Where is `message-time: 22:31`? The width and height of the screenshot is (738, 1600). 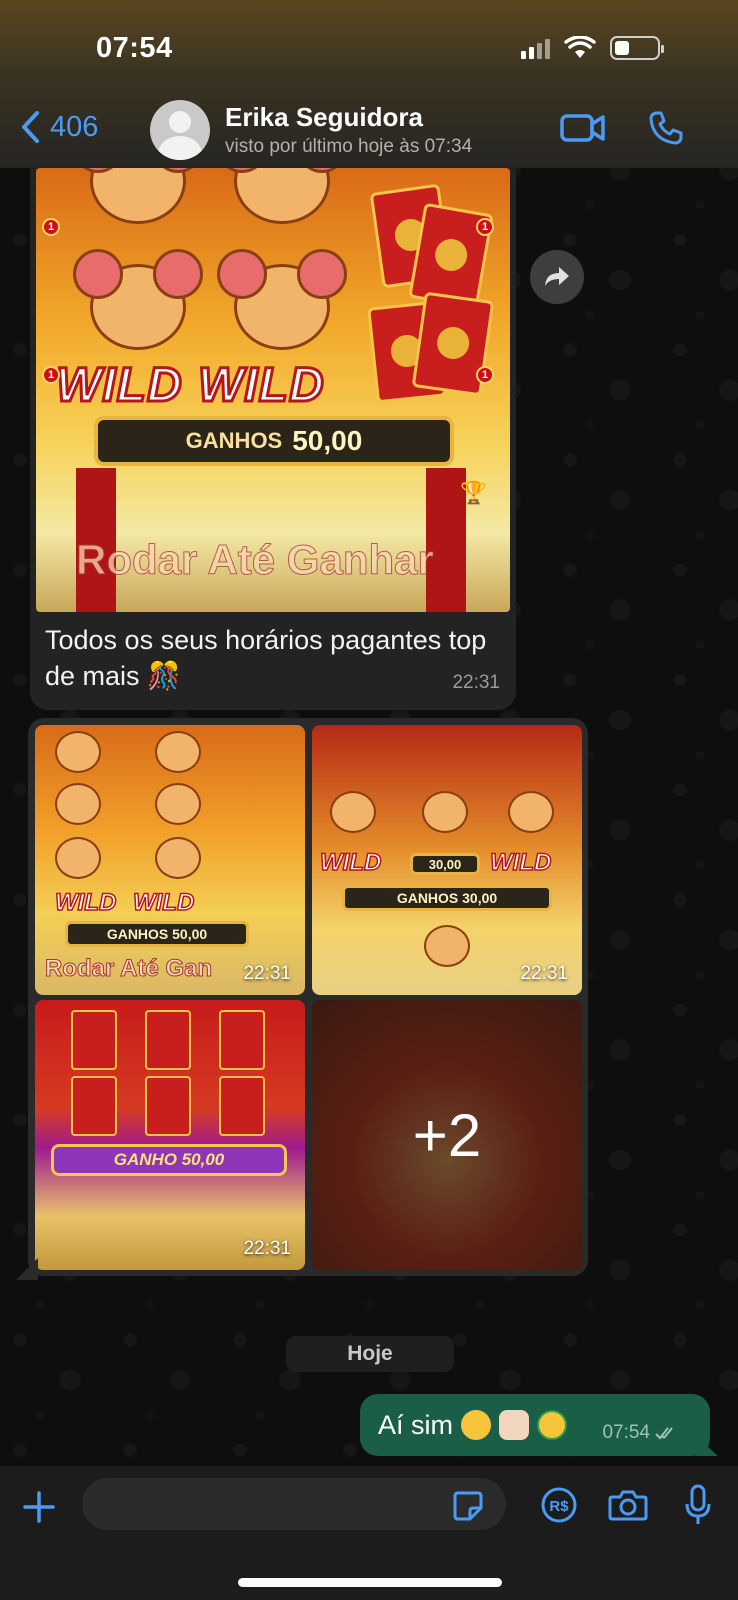 message-time: 22:31 is located at coordinates (476, 682).